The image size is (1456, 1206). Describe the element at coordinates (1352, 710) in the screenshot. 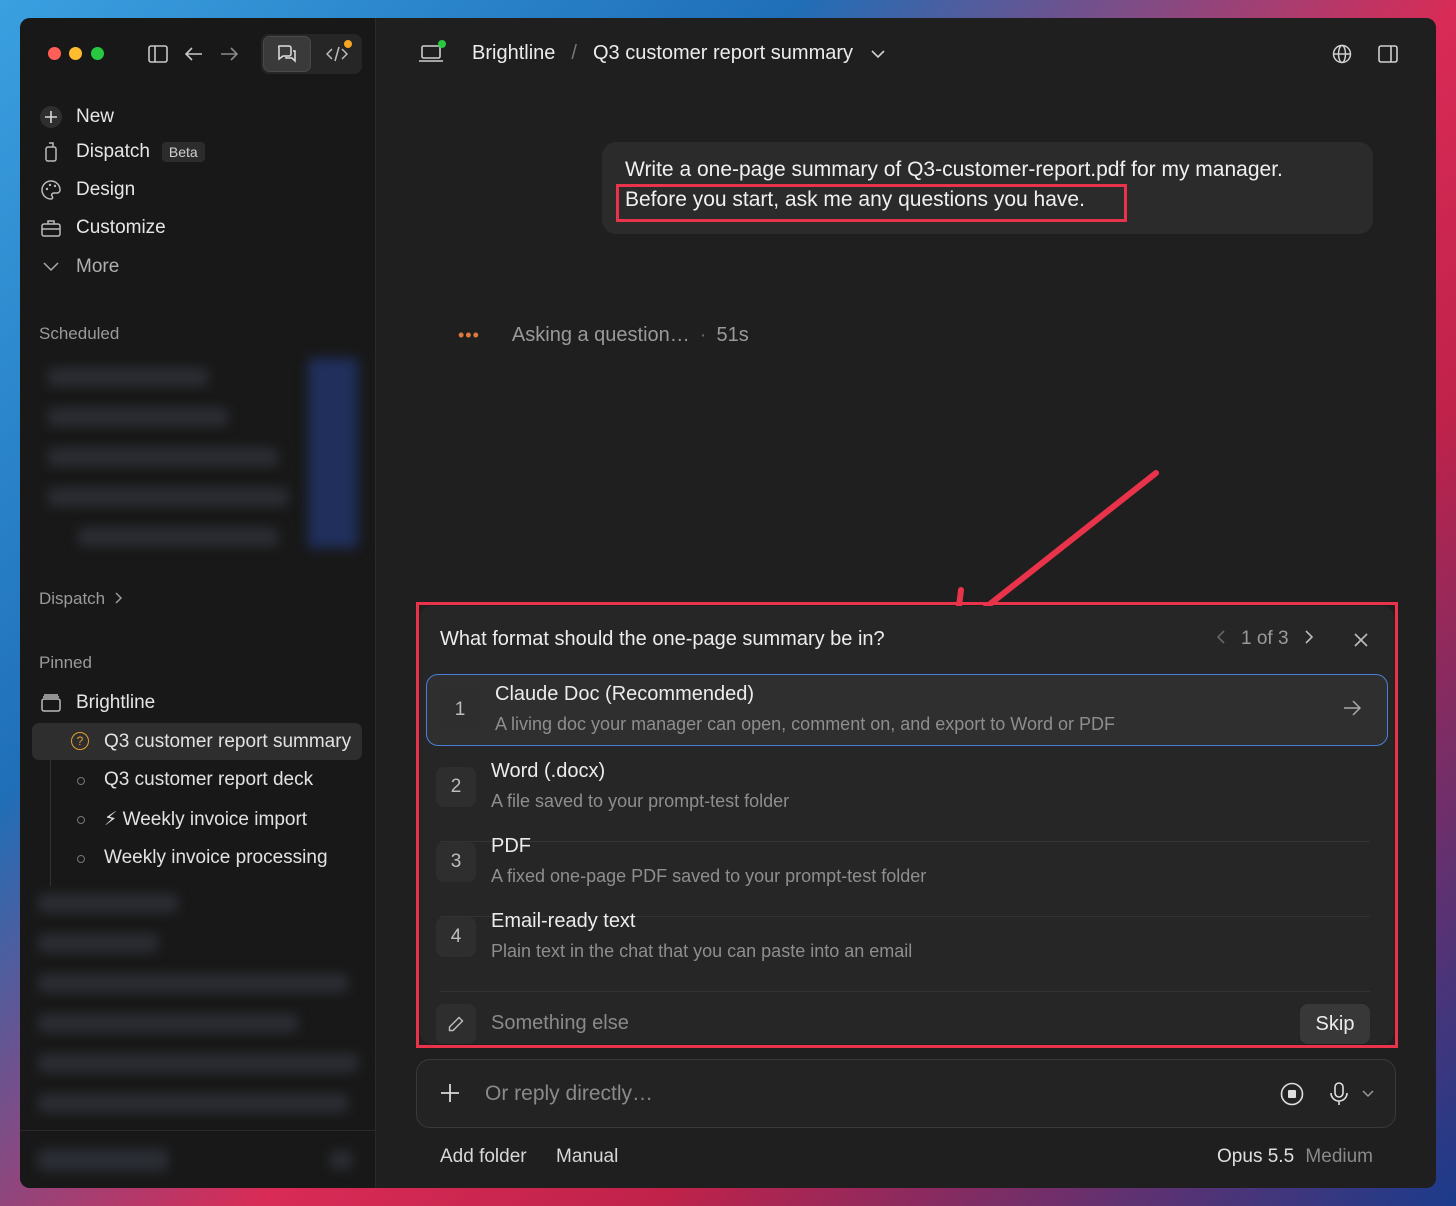

I see `arrow-right-icon` at that location.